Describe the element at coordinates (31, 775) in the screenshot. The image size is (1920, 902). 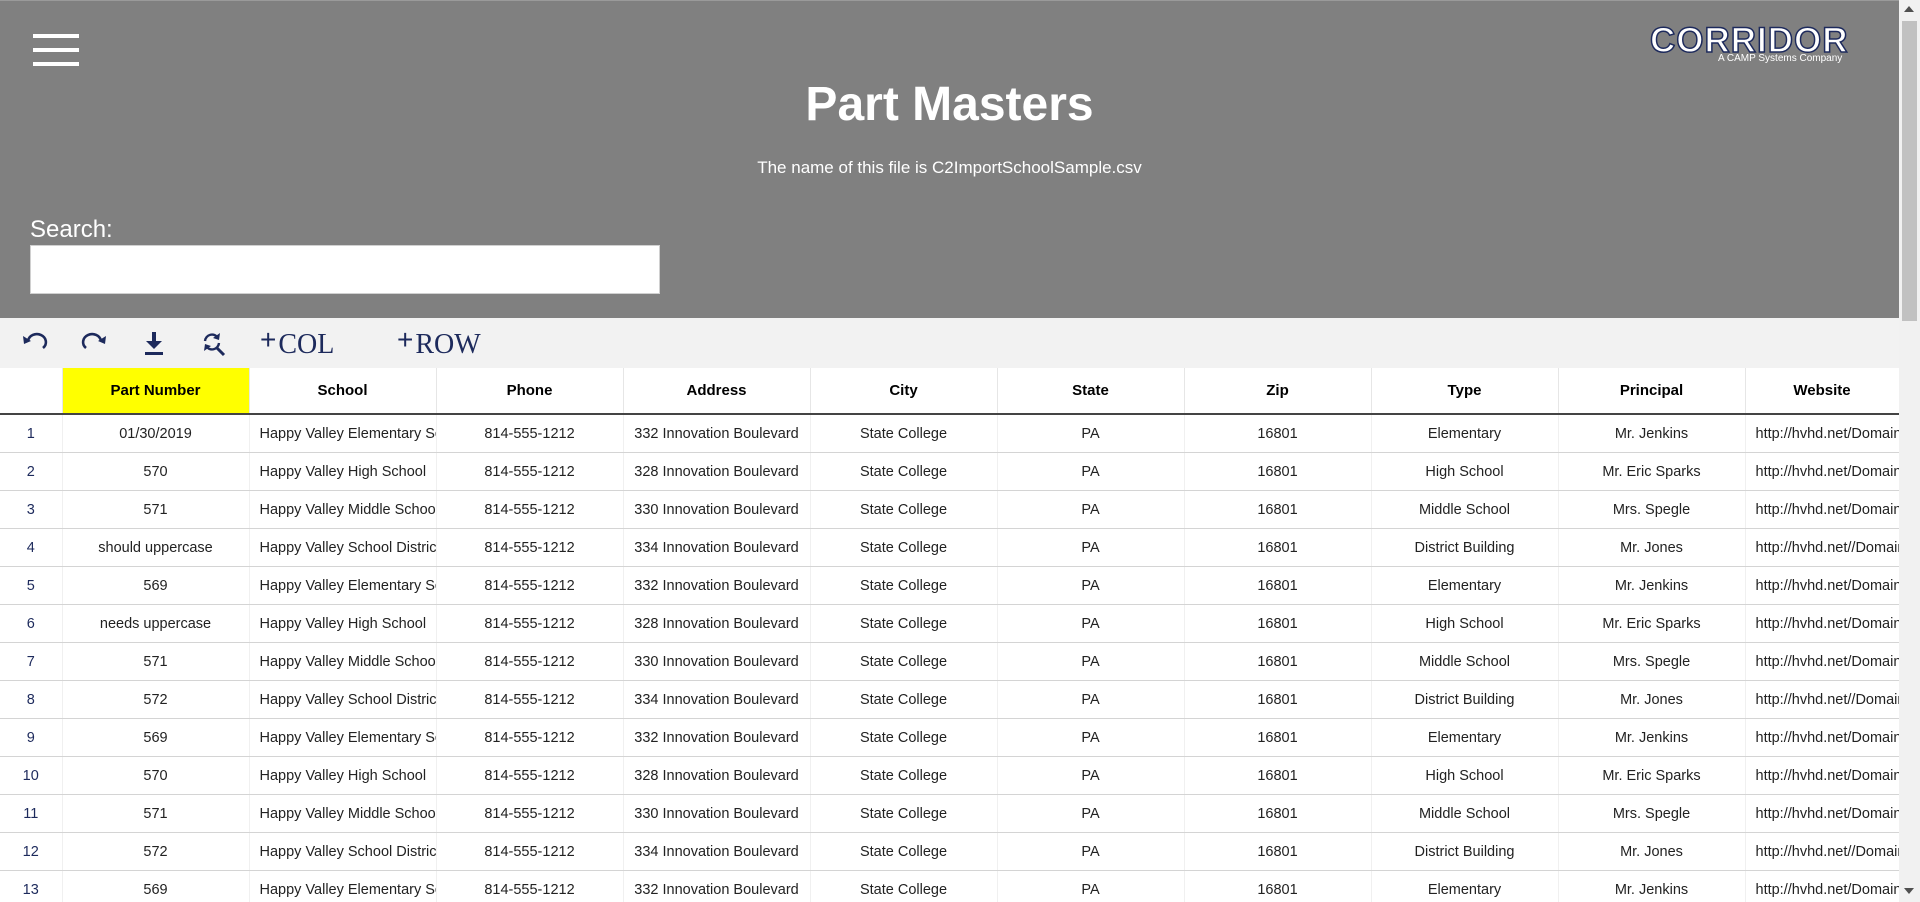
I see `row-number: 10` at that location.